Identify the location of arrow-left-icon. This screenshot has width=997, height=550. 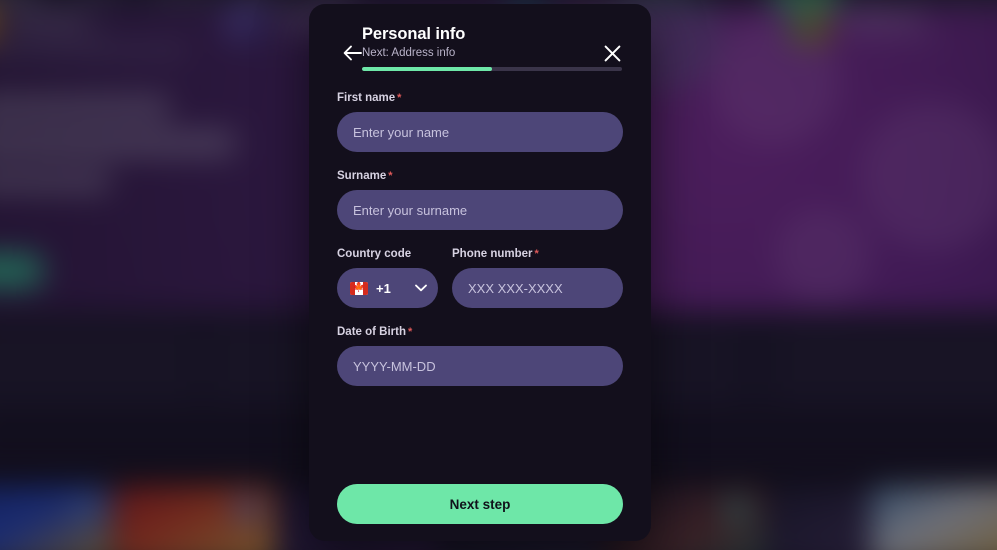
(352, 53).